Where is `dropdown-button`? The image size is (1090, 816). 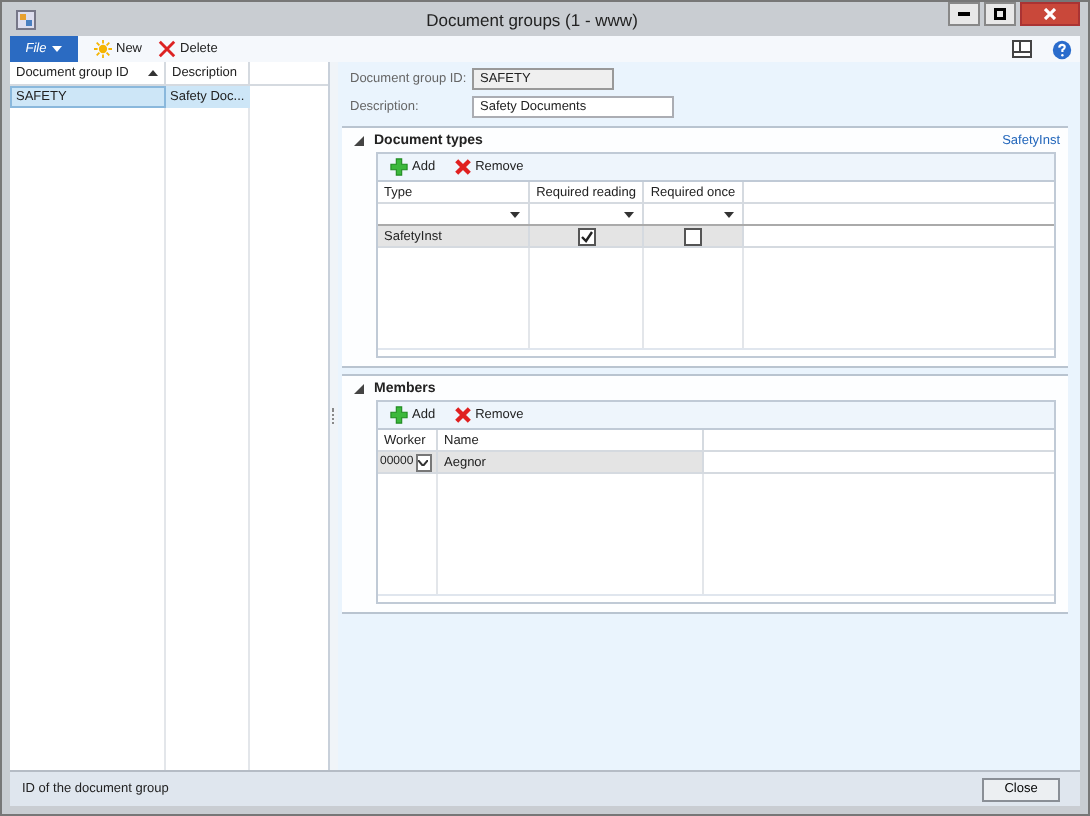 dropdown-button is located at coordinates (423, 462).